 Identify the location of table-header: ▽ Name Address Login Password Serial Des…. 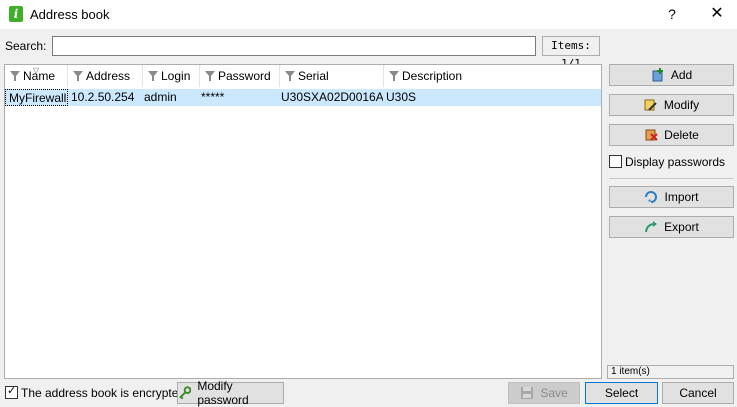
(303, 76).